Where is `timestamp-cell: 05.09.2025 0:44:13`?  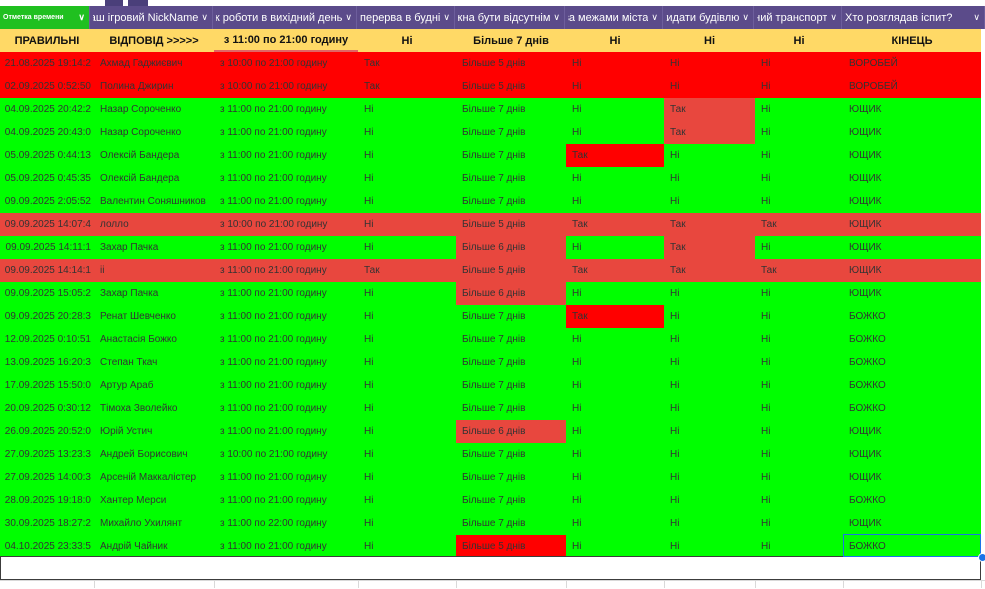 timestamp-cell: 05.09.2025 0:44:13 is located at coordinates (47, 155).